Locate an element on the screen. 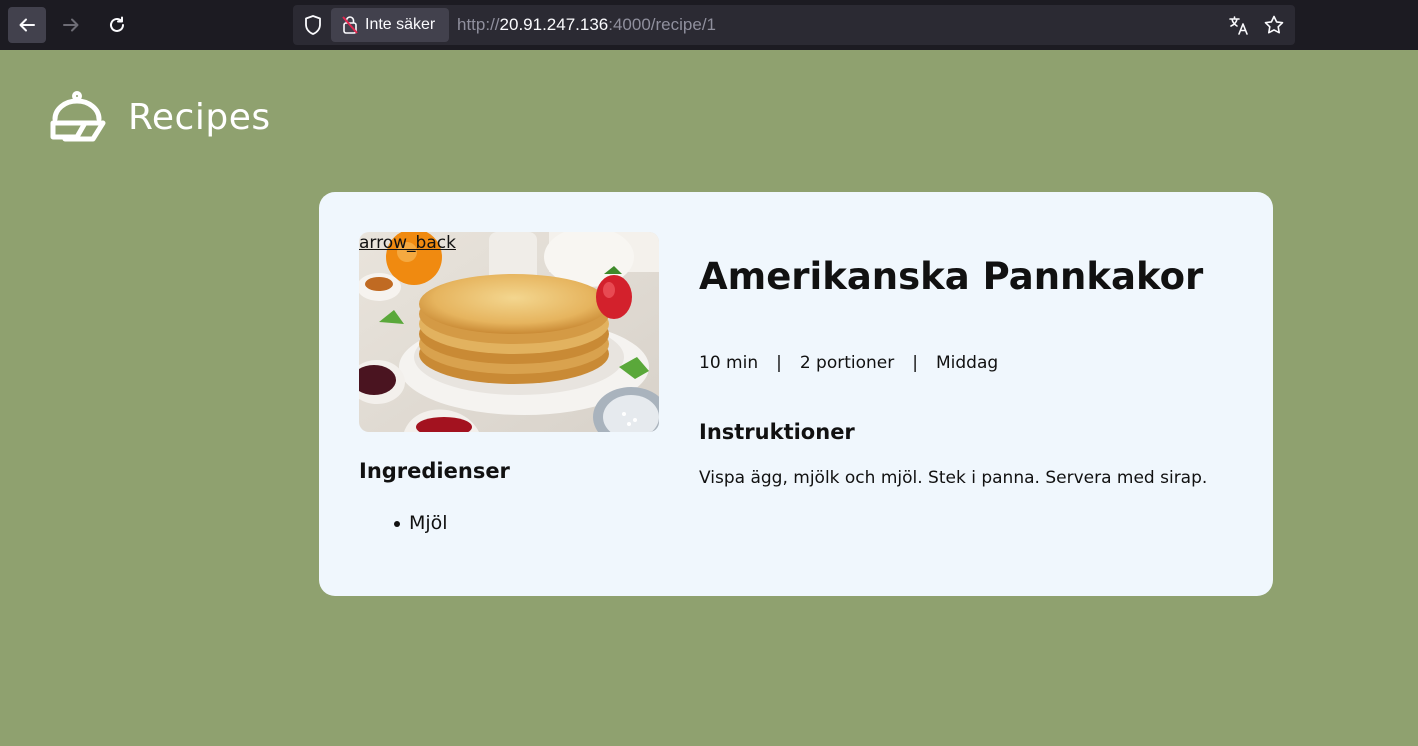 This screenshot has height=746, width=1418. security-indicator: Inte säker is located at coordinates (390, 25).